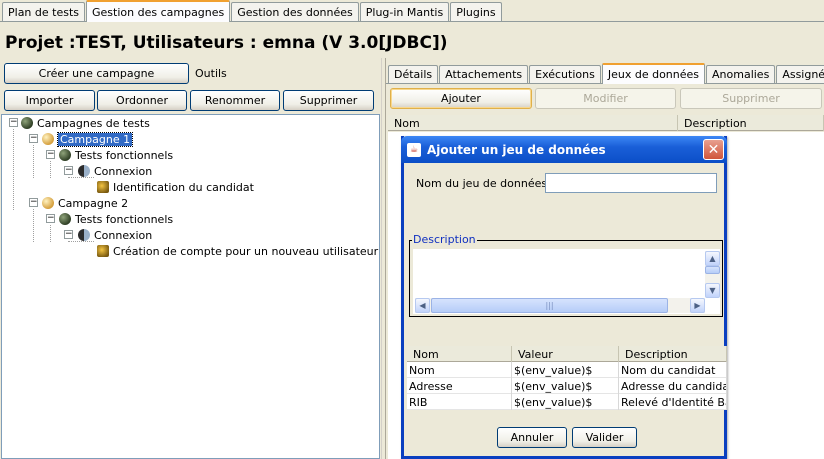 The width and height of the screenshot is (824, 459). I want to click on param-name-cell: Adresse, so click(459, 386).